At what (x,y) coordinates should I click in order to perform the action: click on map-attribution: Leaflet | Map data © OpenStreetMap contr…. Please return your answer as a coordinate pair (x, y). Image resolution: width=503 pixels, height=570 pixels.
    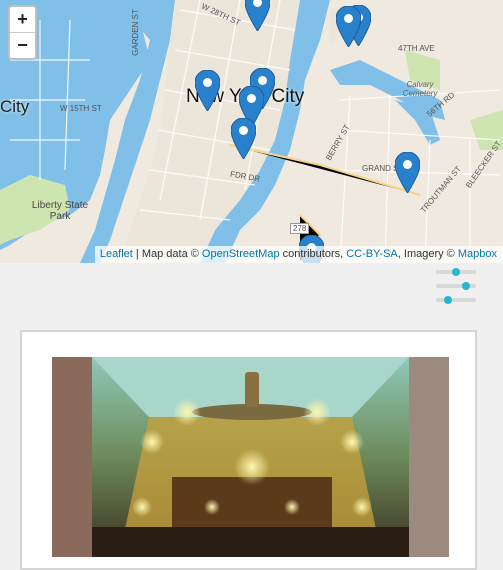
    Looking at the image, I should click on (298, 254).